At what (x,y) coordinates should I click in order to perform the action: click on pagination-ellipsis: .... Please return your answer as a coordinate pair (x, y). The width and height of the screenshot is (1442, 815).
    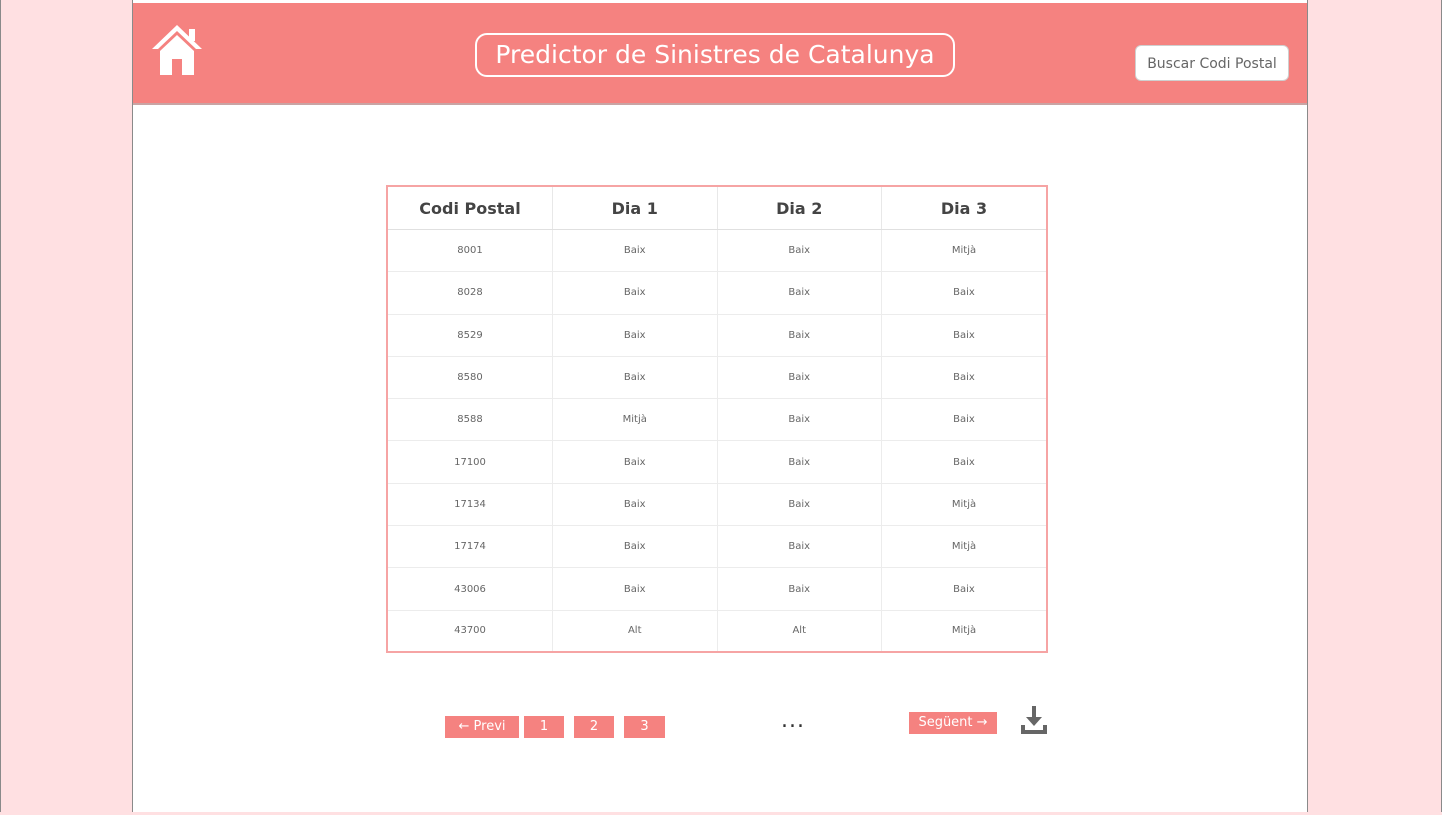
    Looking at the image, I should click on (793, 720).